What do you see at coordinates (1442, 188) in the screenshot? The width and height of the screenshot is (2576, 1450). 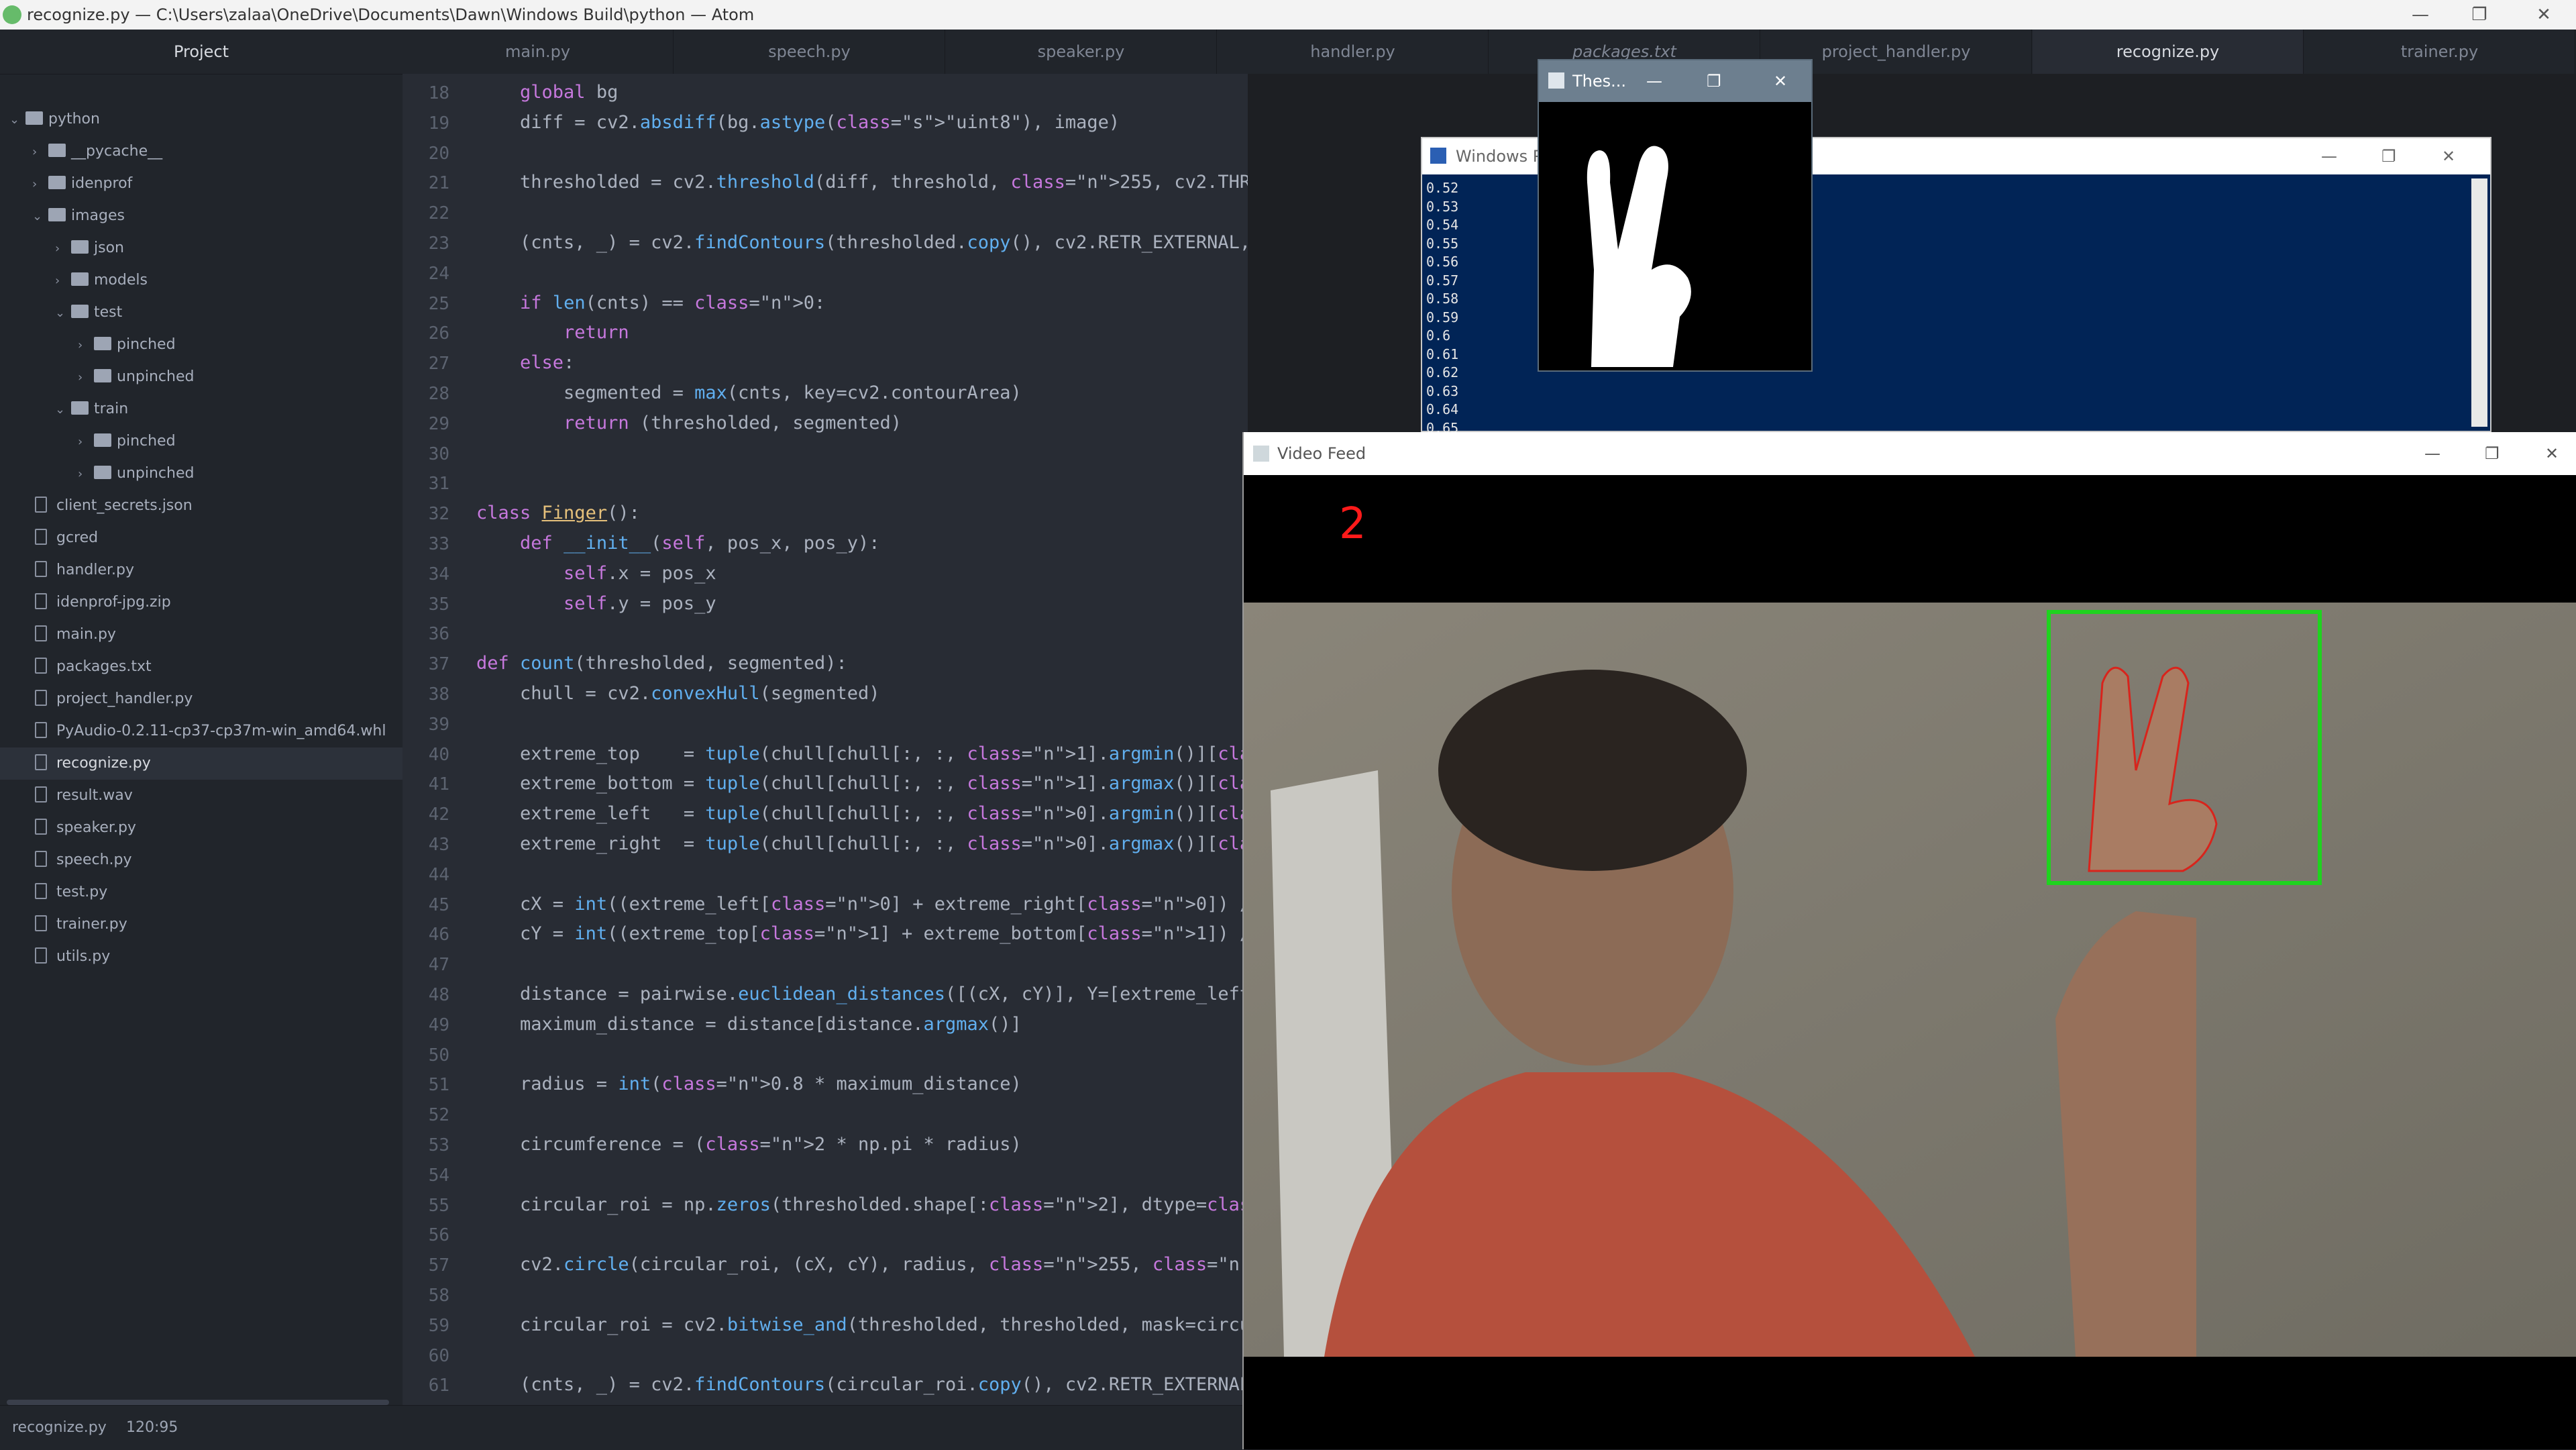 I see `powershell-output-line: 0.52` at bounding box center [1442, 188].